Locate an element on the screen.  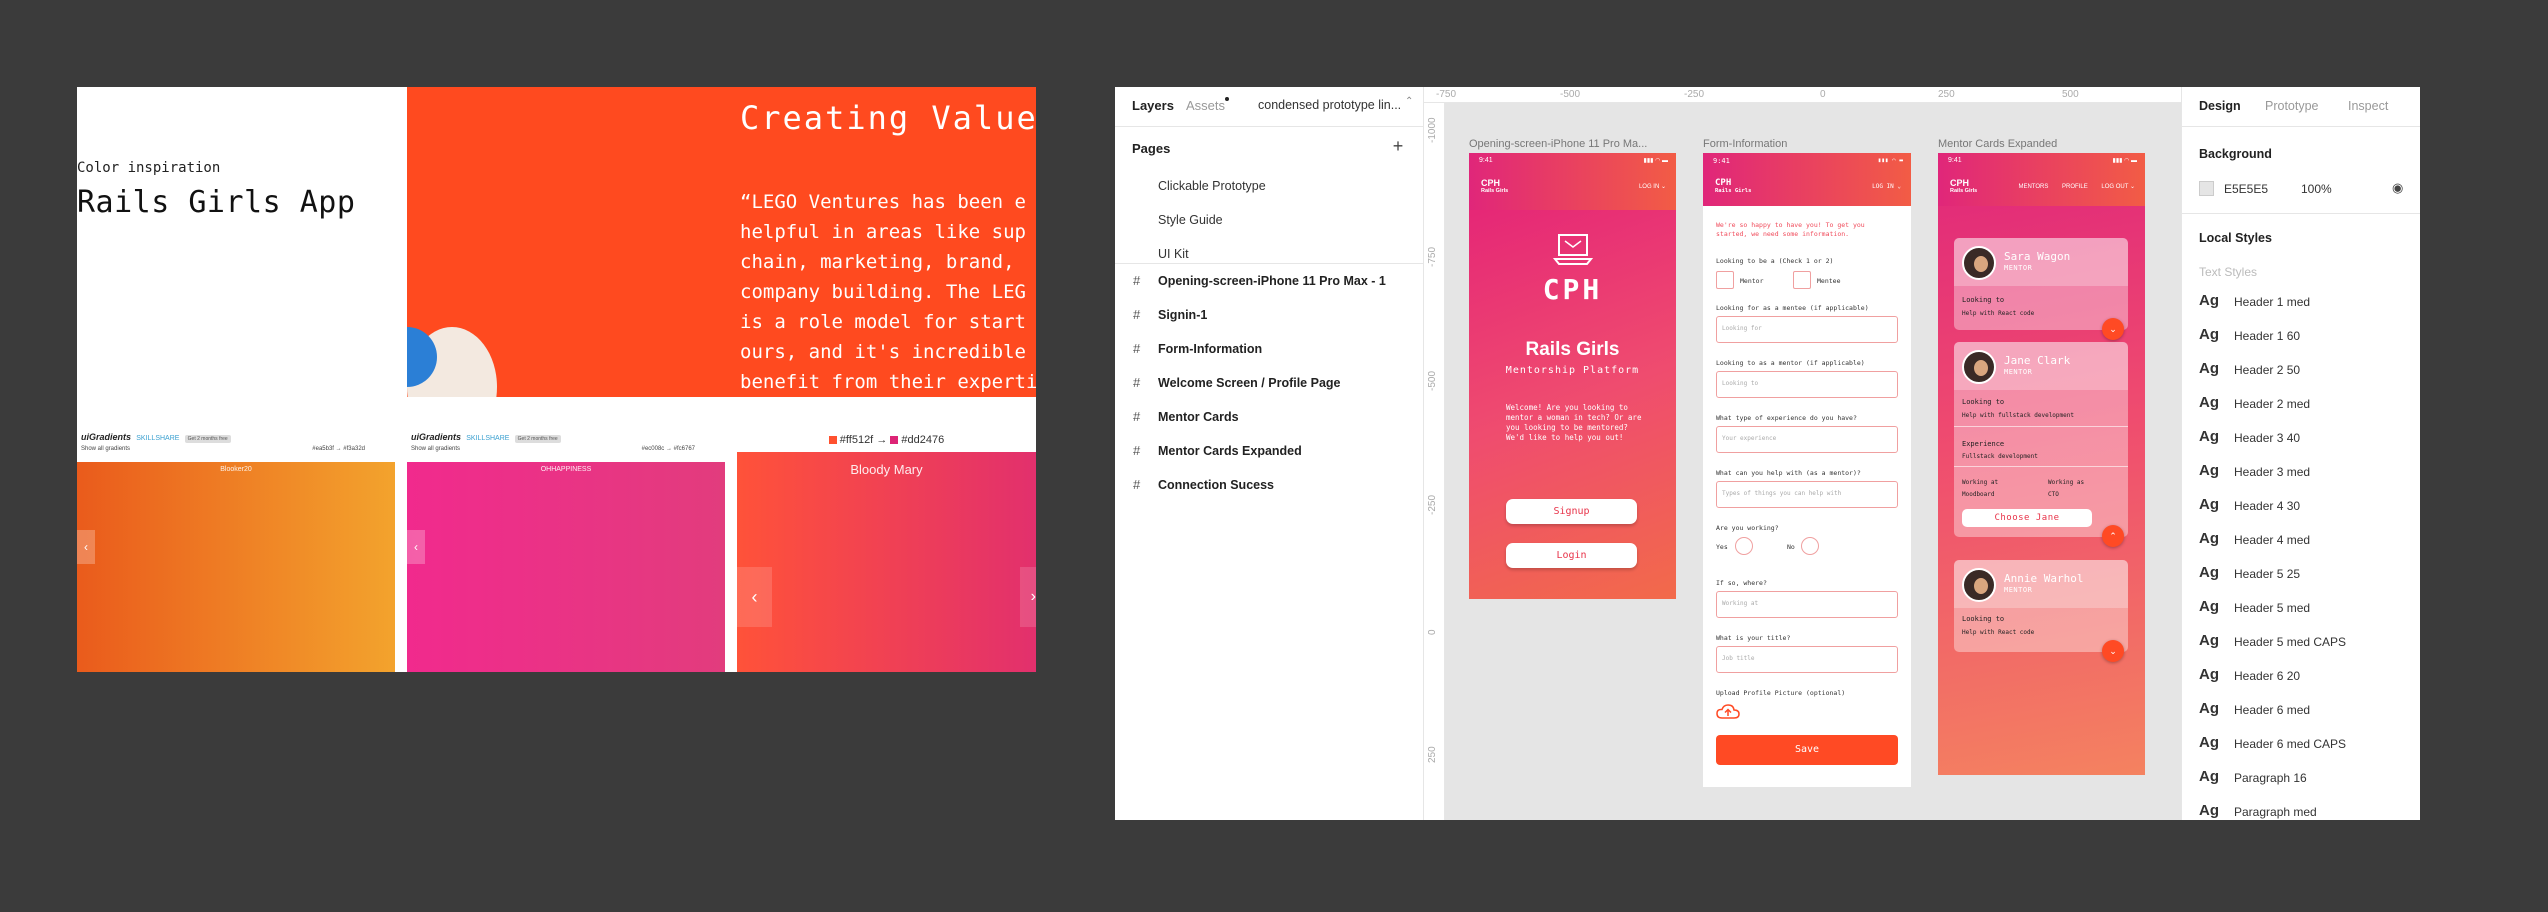
eye-icon: ◉ is located at coordinates (2397, 188).